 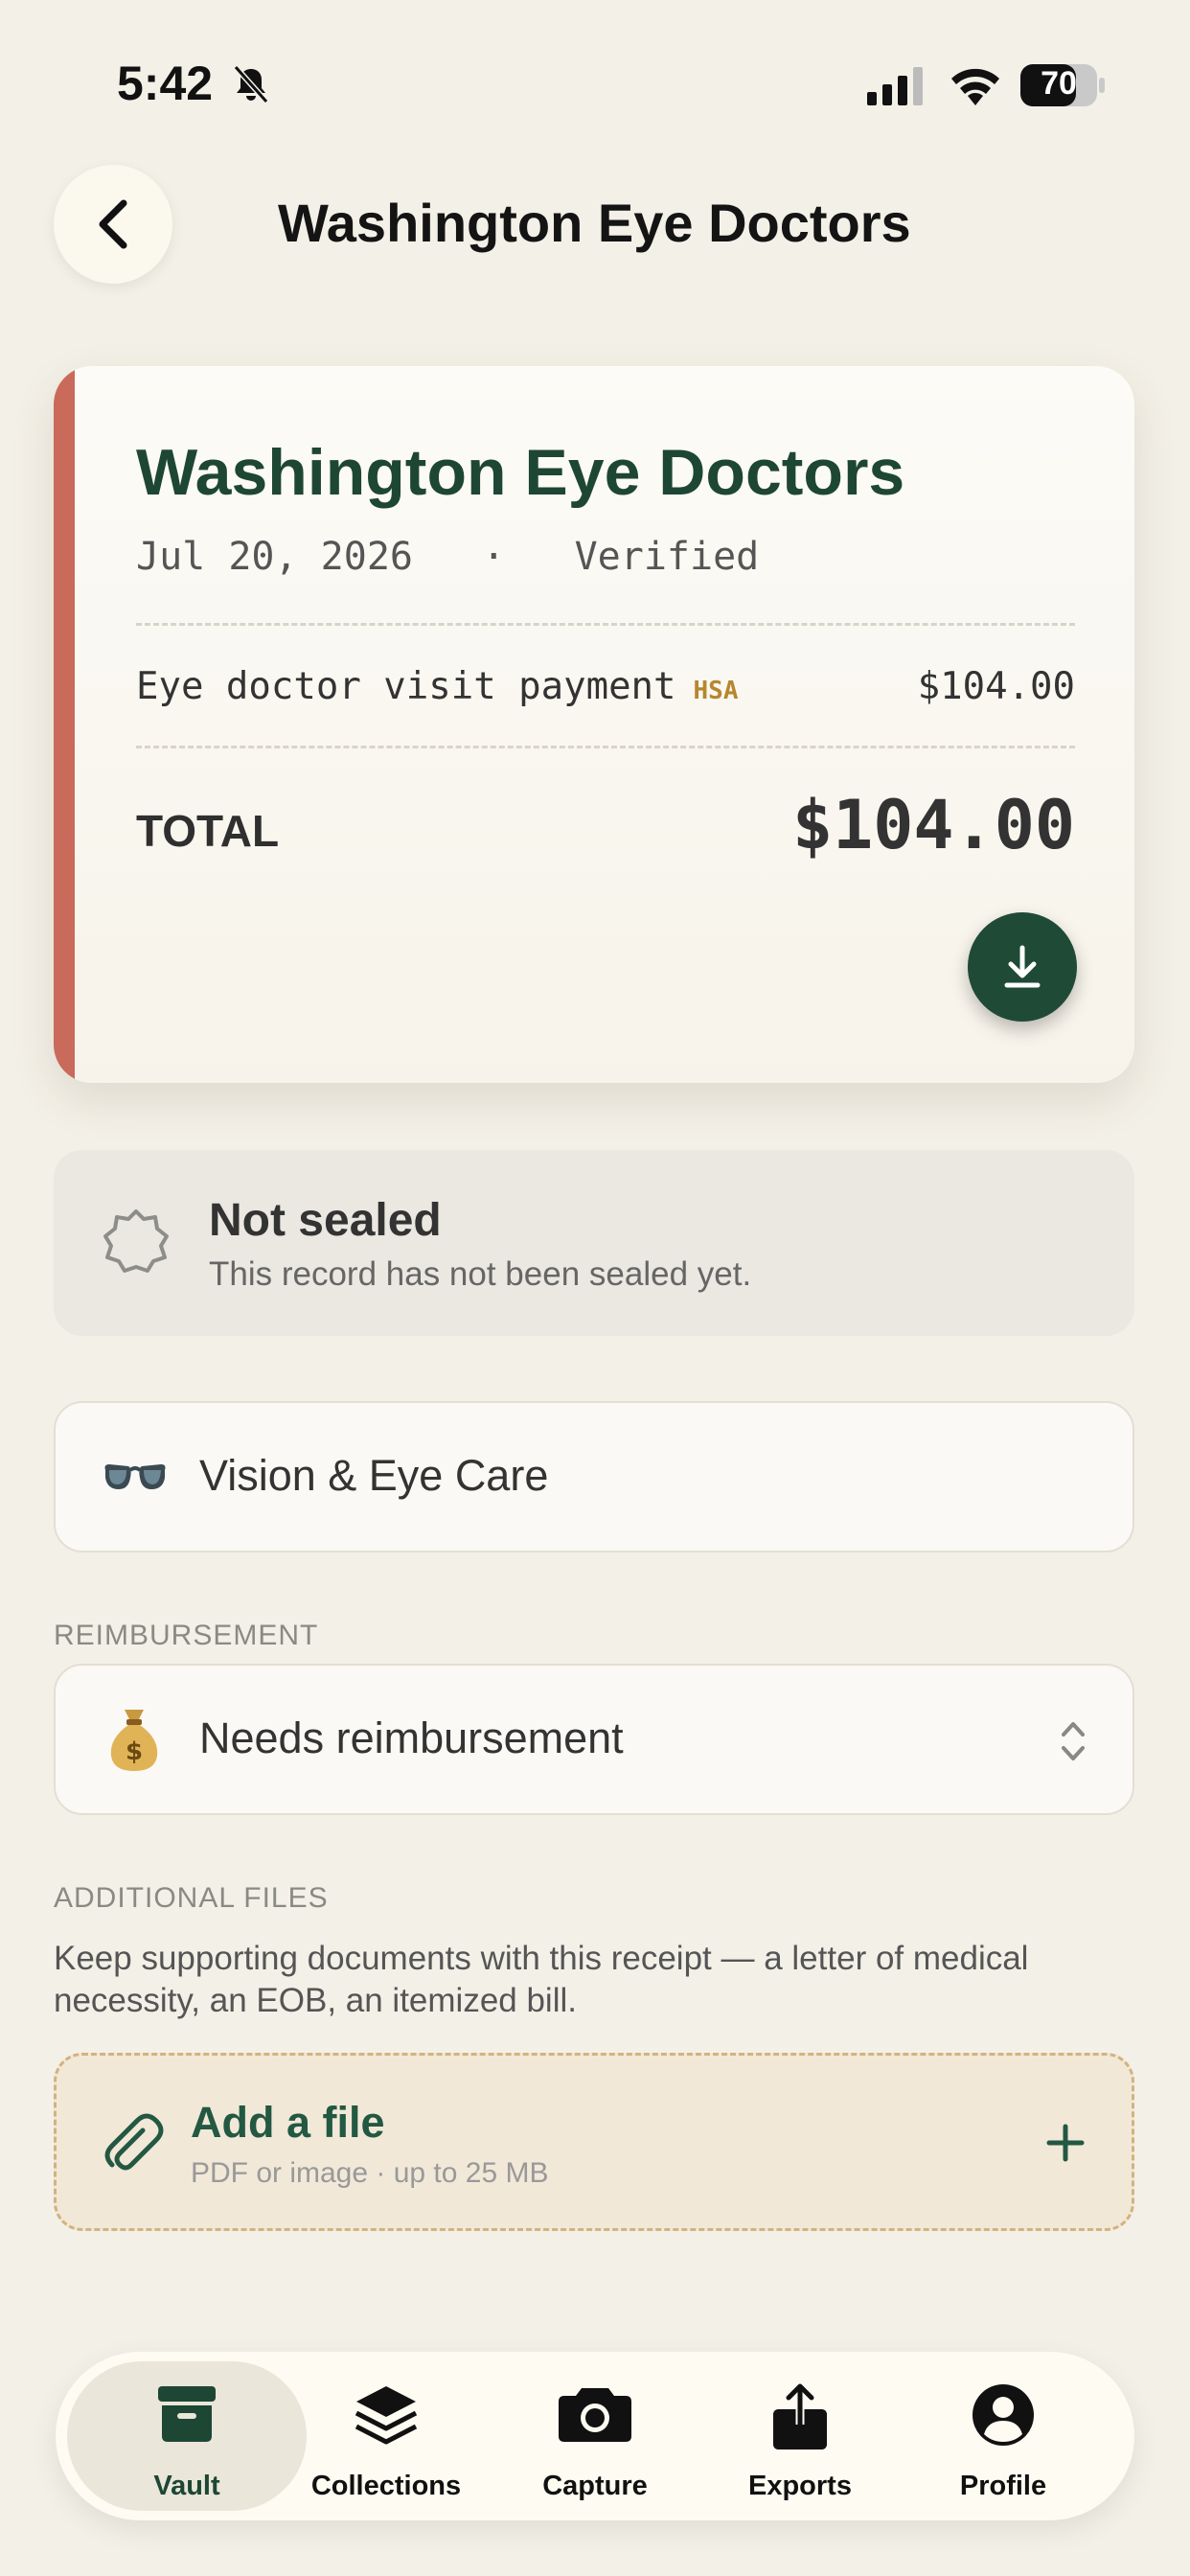 I want to click on cellular-signal-icon, so click(x=895, y=86).